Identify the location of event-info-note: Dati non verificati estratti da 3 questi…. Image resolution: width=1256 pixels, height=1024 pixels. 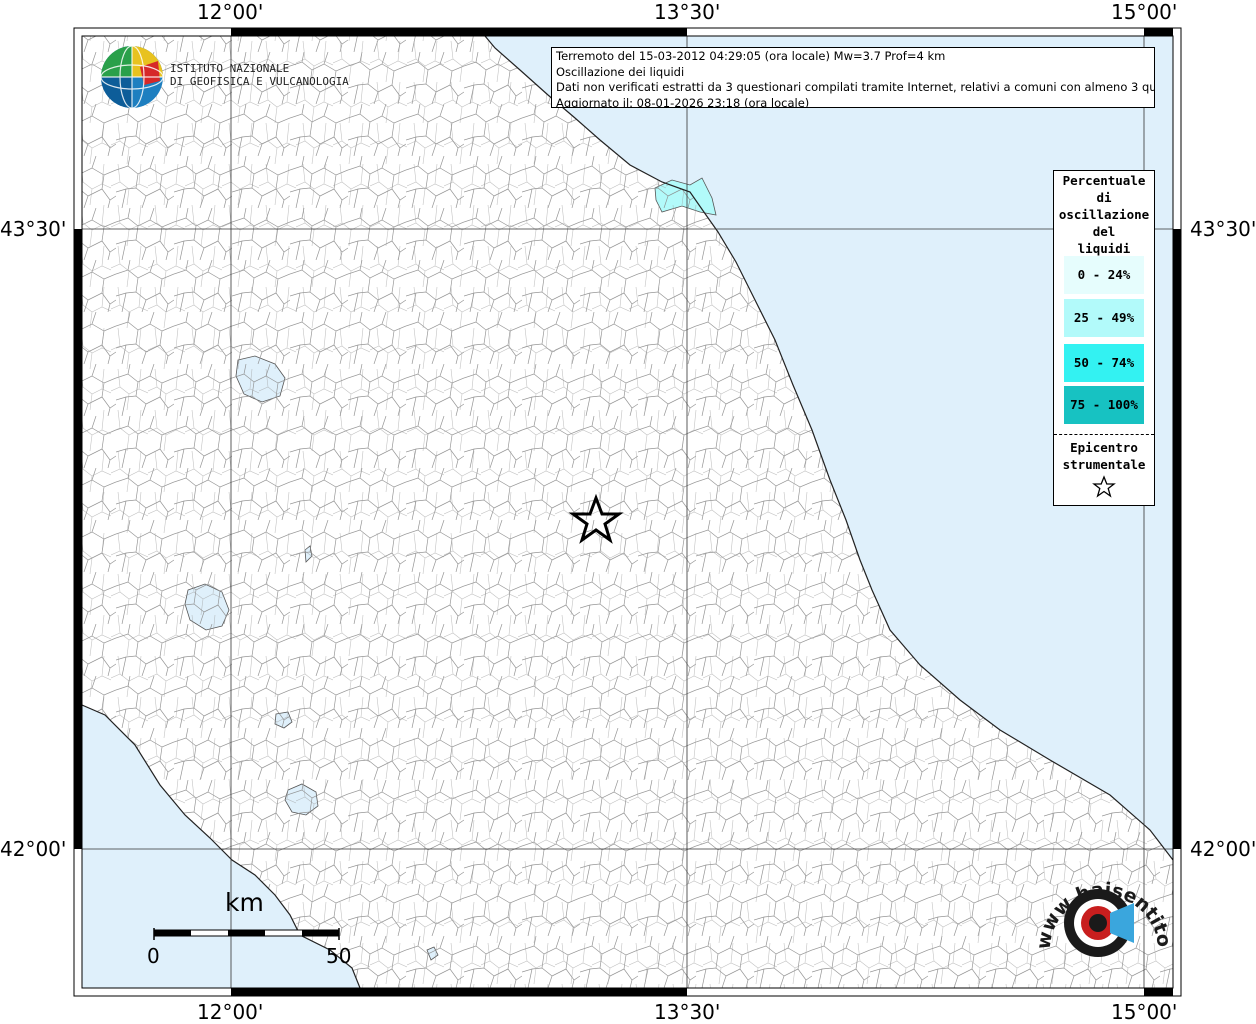
(855, 87).